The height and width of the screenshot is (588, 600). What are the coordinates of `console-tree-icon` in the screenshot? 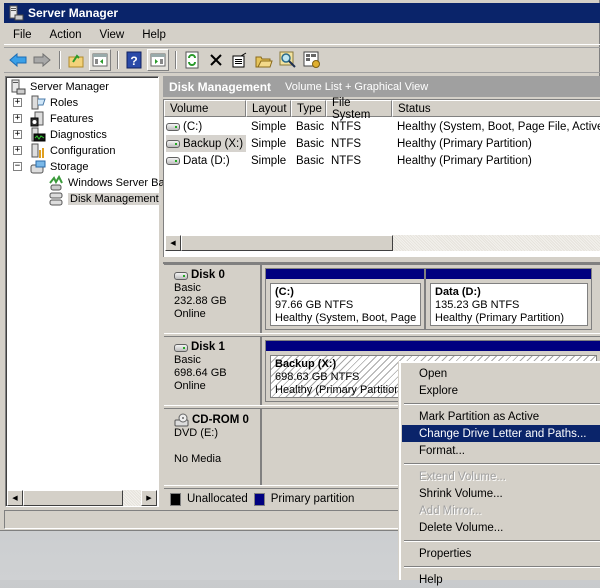 It's located at (100, 60).